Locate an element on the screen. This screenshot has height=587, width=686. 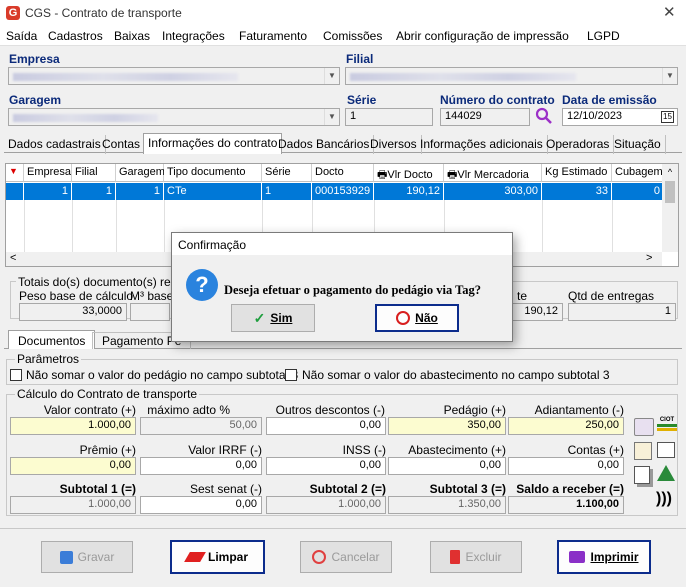
cell-vlr-mercadoria: 303,00 is located at coordinates (493, 191).